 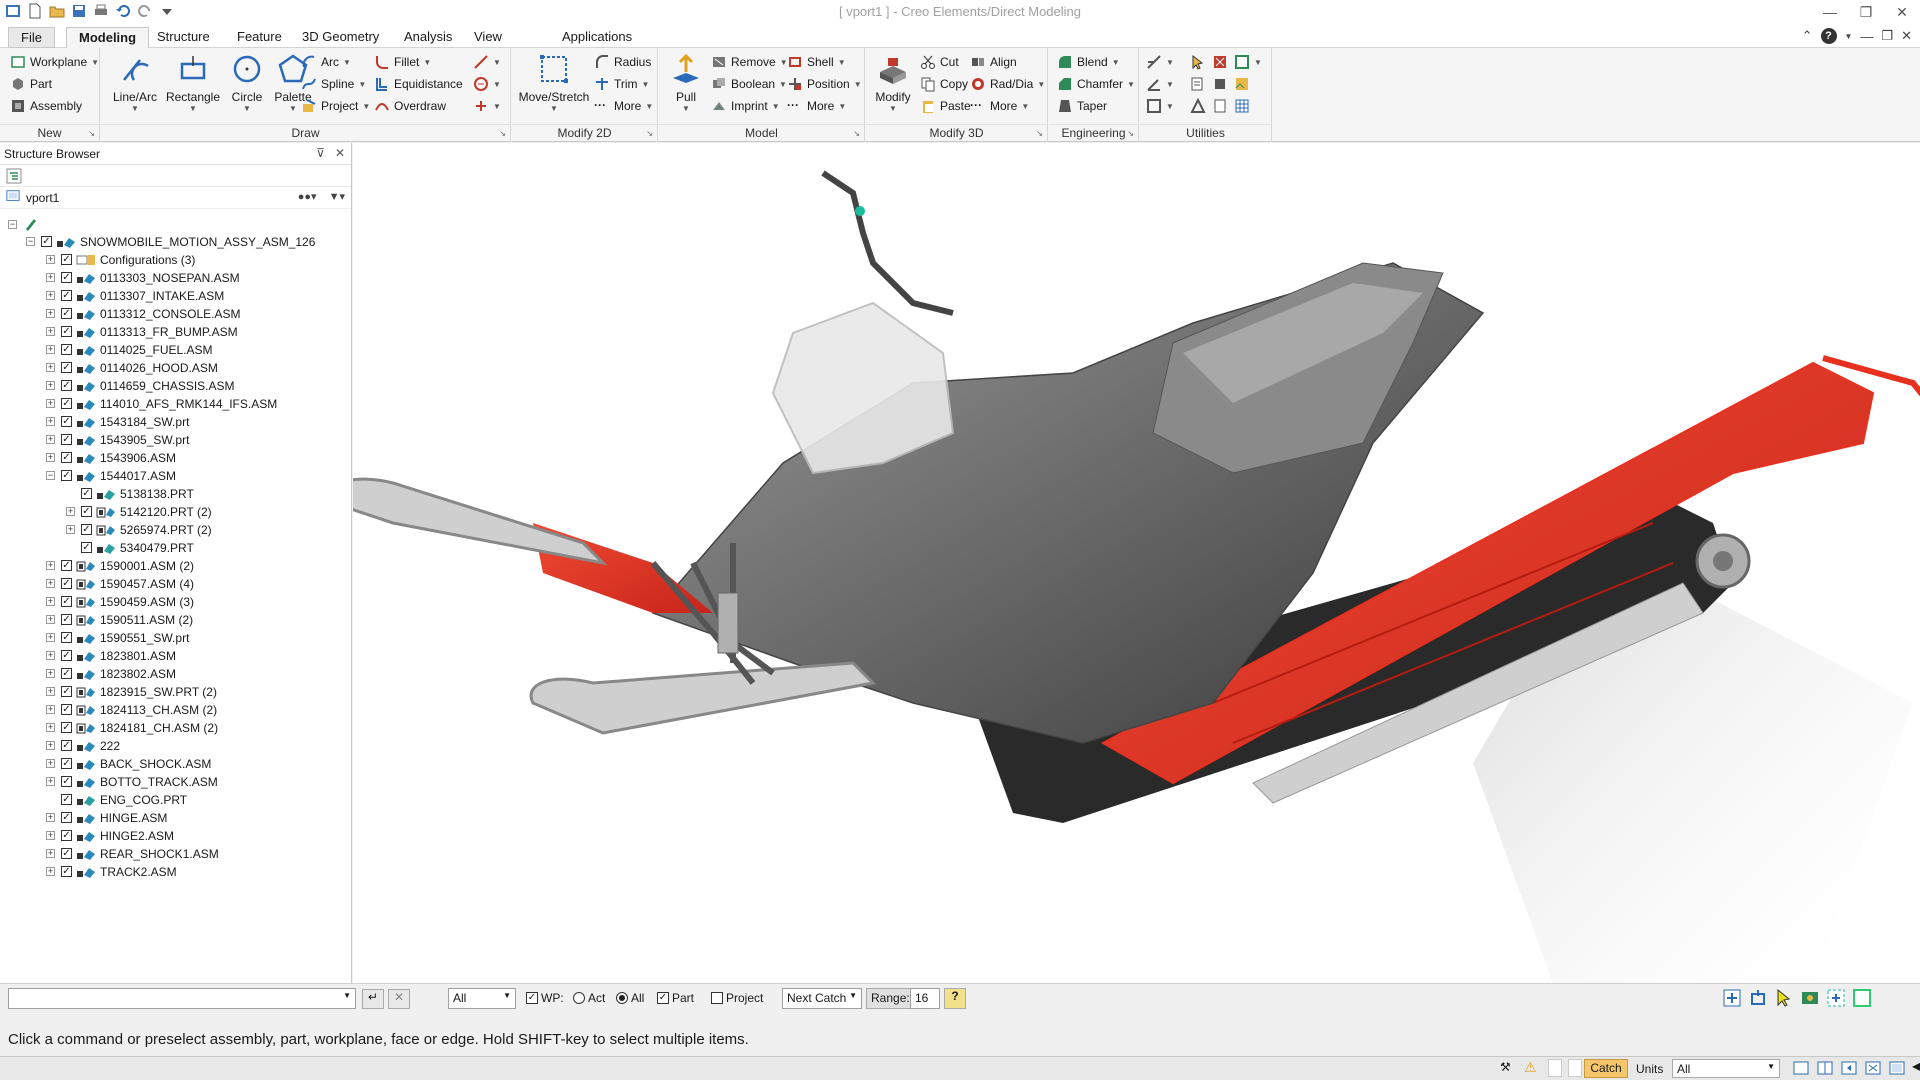 I want to click on layout-icon, so click(x=1801, y=1069).